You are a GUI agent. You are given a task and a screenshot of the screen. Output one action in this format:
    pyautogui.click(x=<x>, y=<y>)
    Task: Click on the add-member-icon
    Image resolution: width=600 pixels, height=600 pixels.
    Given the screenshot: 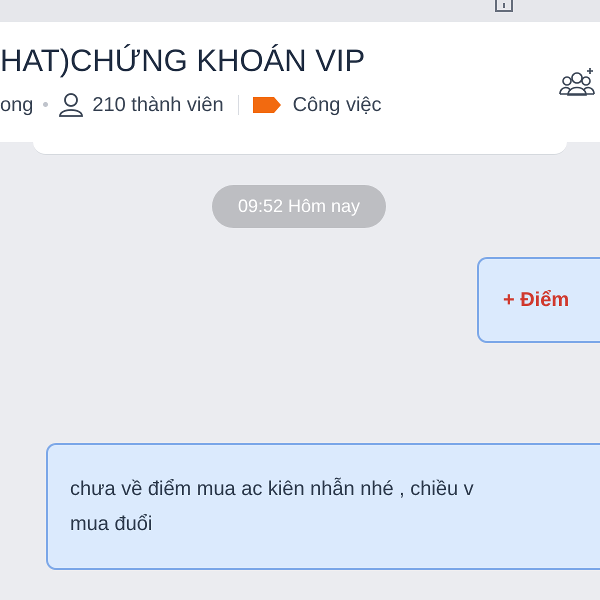 What is the action you would take?
    pyautogui.click(x=577, y=82)
    